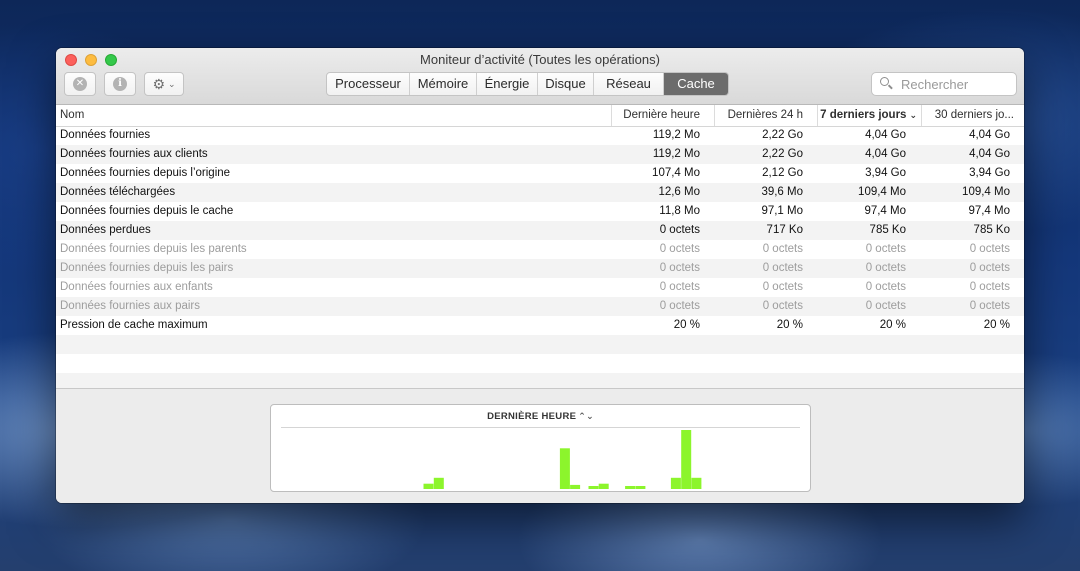  What do you see at coordinates (696, 84) in the screenshot?
I see `tab-cache: Cache` at bounding box center [696, 84].